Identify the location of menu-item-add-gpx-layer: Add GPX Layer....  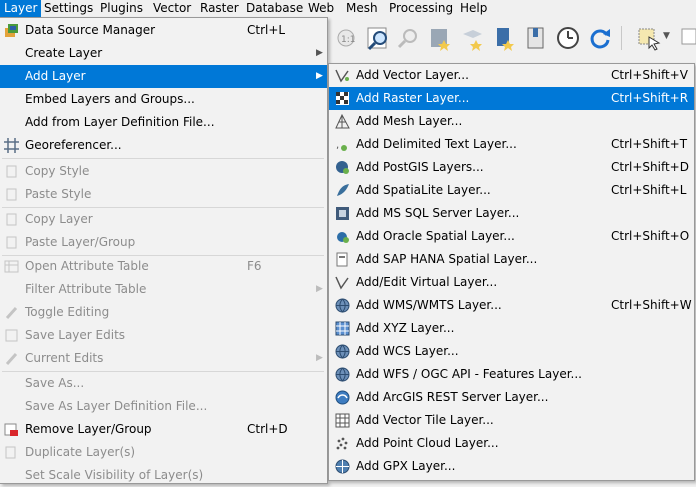
(511, 466).